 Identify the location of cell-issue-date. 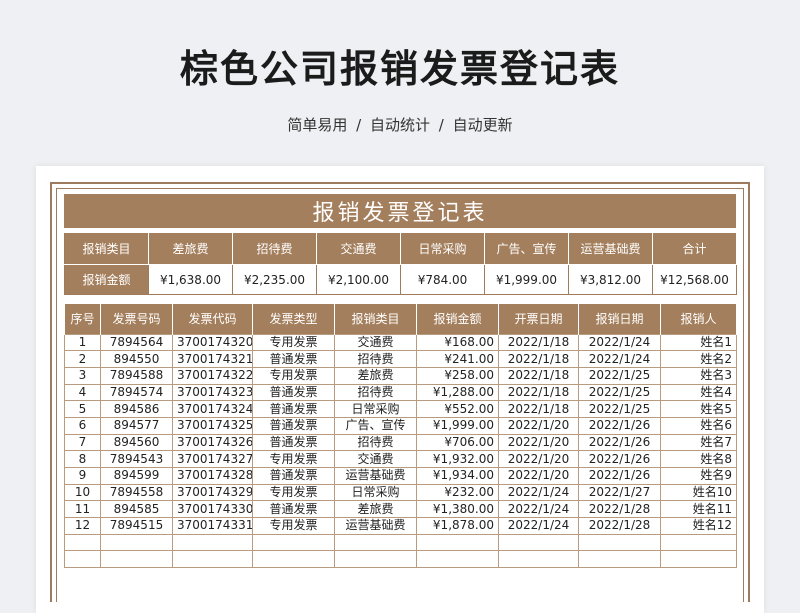
(538, 559).